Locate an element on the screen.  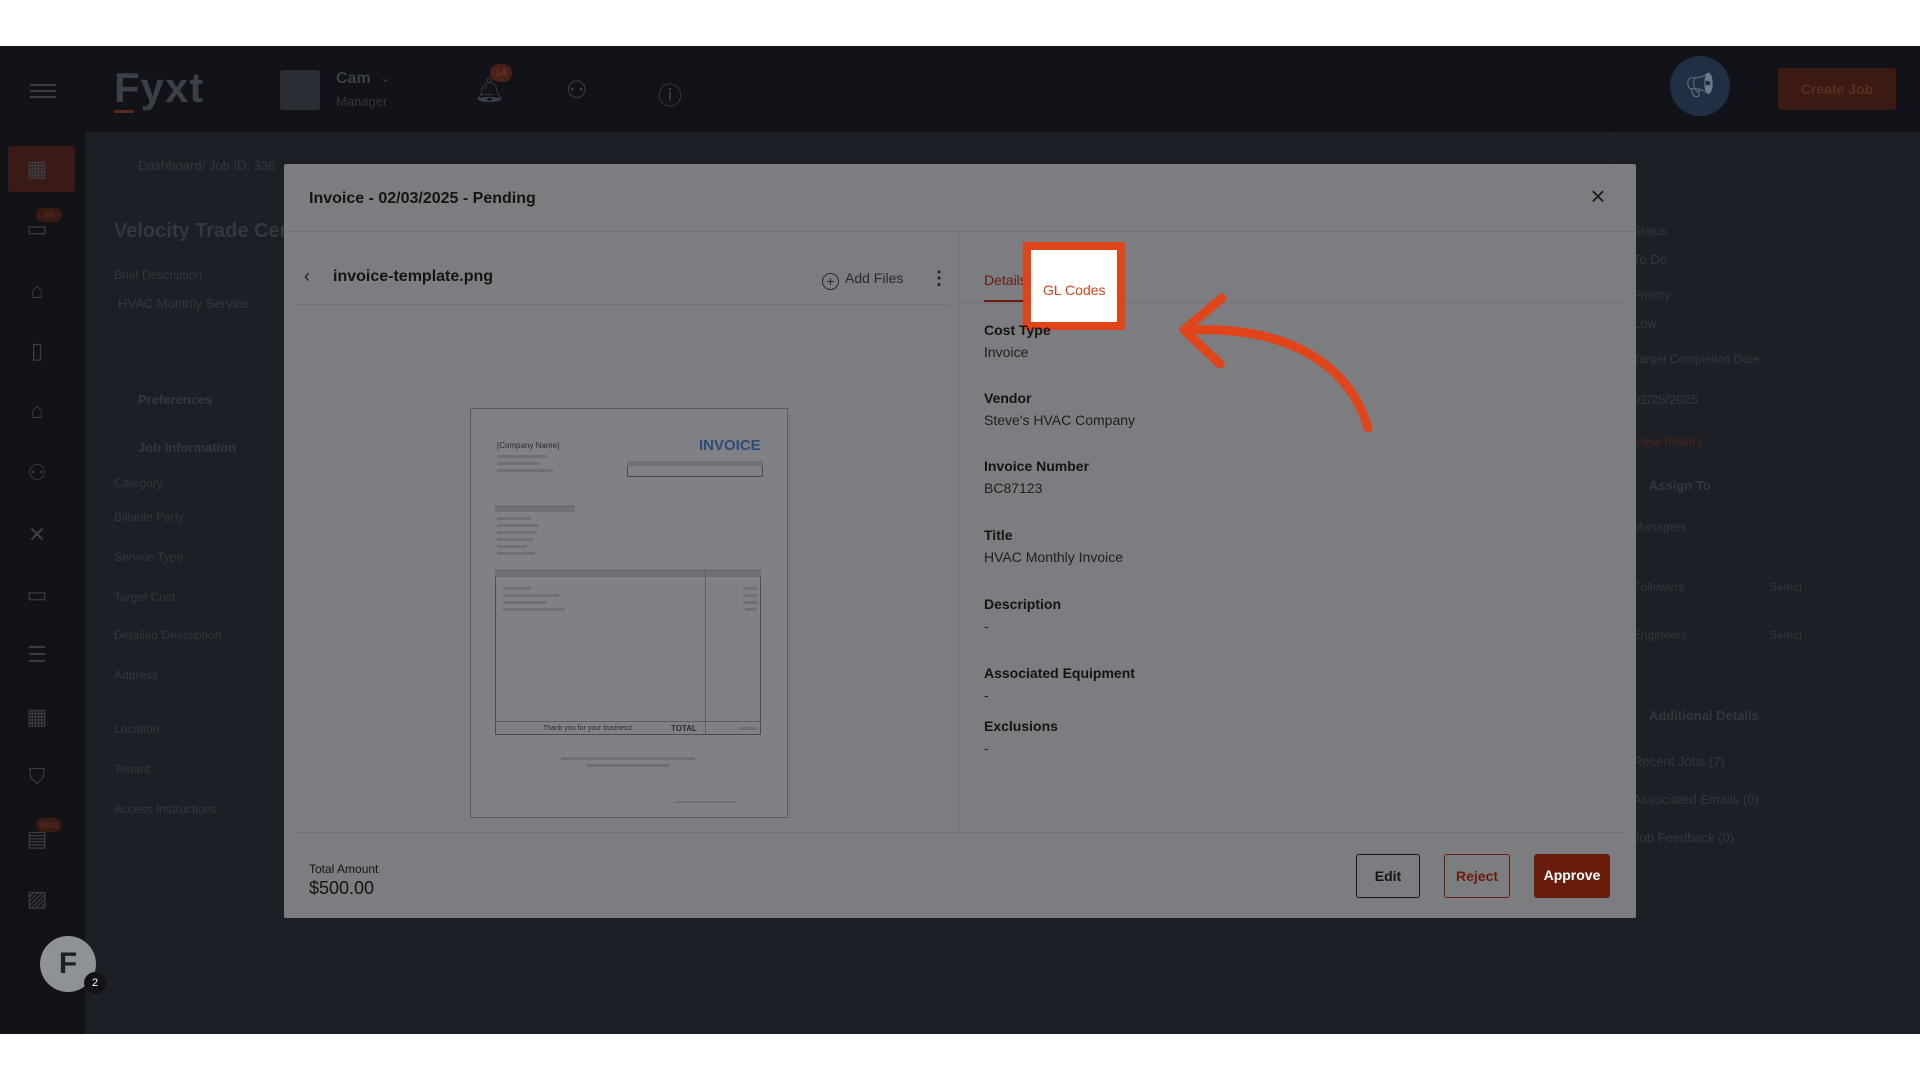
create-job-button: Create Job is located at coordinates (1837, 89).